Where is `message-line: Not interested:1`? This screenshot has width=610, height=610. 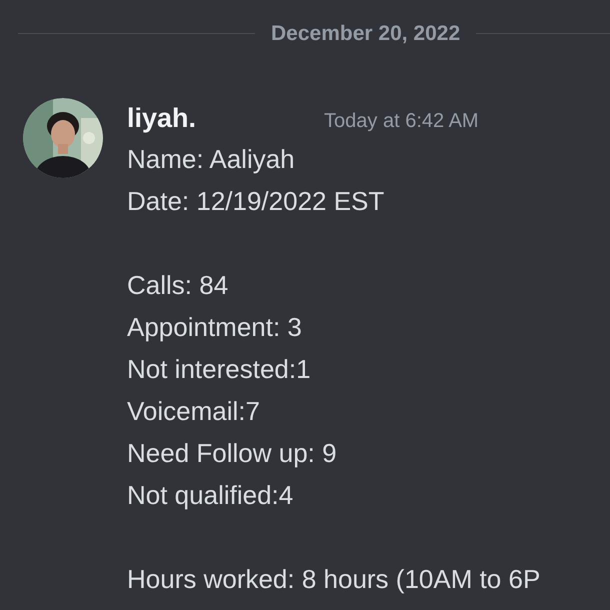
message-line: Not interested:1 is located at coordinates (219, 369).